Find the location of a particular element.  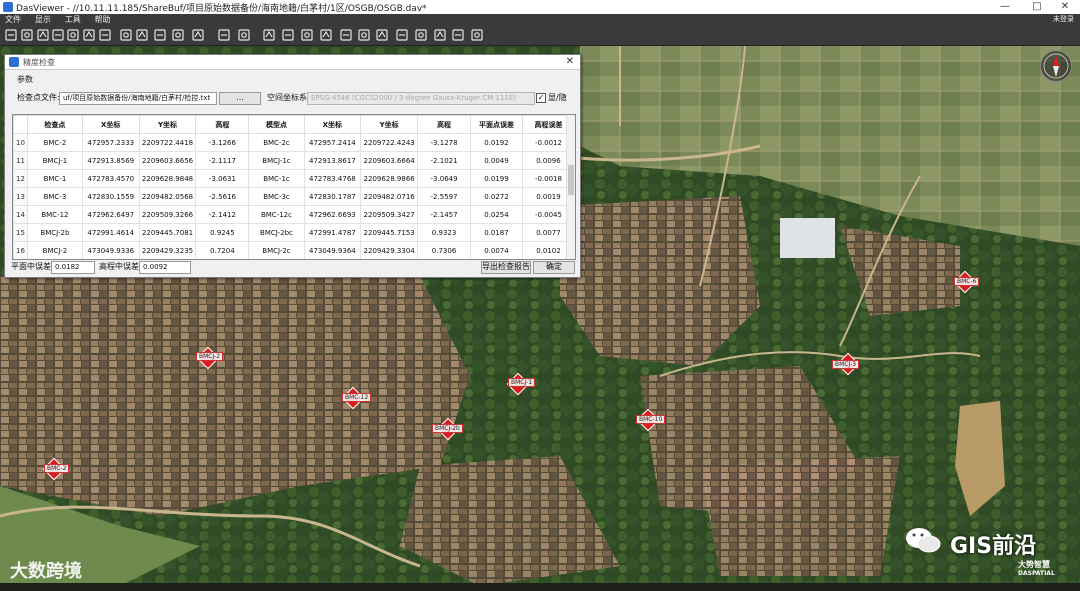

rotate-icon is located at coordinates (269, 35).